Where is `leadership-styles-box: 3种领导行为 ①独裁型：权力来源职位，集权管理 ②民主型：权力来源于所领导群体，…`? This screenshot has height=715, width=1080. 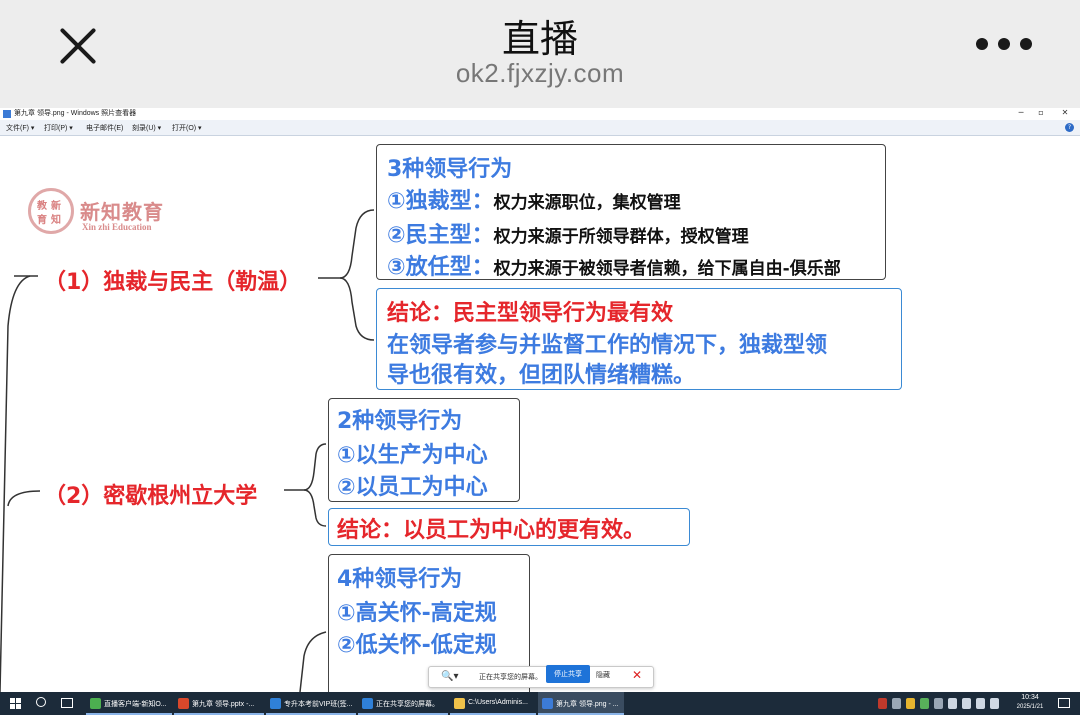
leadership-styles-box: 3种领导行为 ①独裁型：权力来源职位，集权管理 ②民主型：权力来源于所领导群体，… is located at coordinates (631, 212).